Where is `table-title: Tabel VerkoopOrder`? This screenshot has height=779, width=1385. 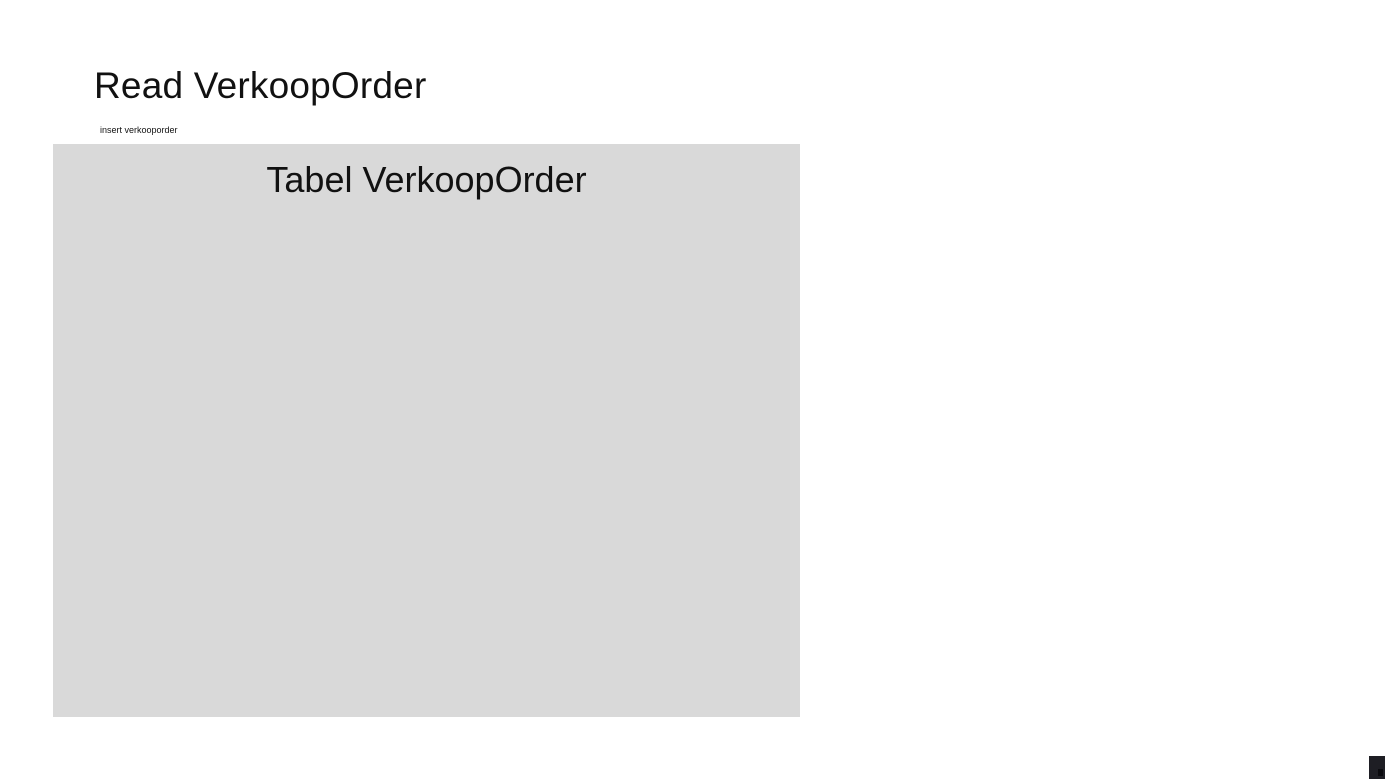 table-title: Tabel VerkoopOrder is located at coordinates (426, 179).